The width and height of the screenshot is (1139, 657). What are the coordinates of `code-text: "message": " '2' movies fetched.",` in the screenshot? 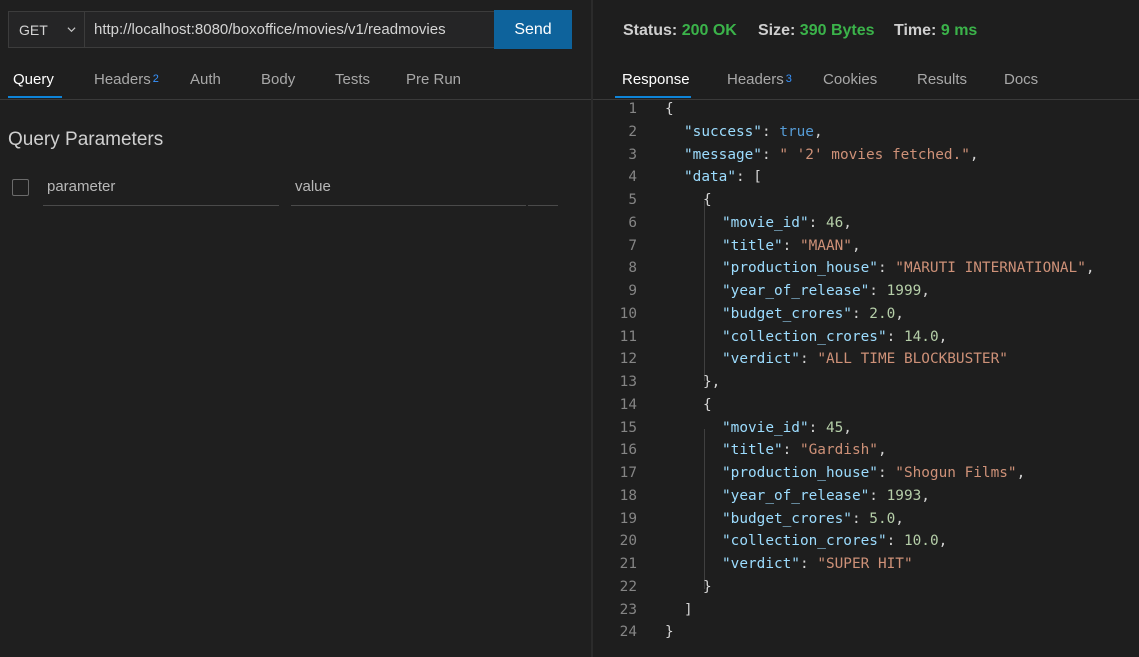 It's located at (831, 154).